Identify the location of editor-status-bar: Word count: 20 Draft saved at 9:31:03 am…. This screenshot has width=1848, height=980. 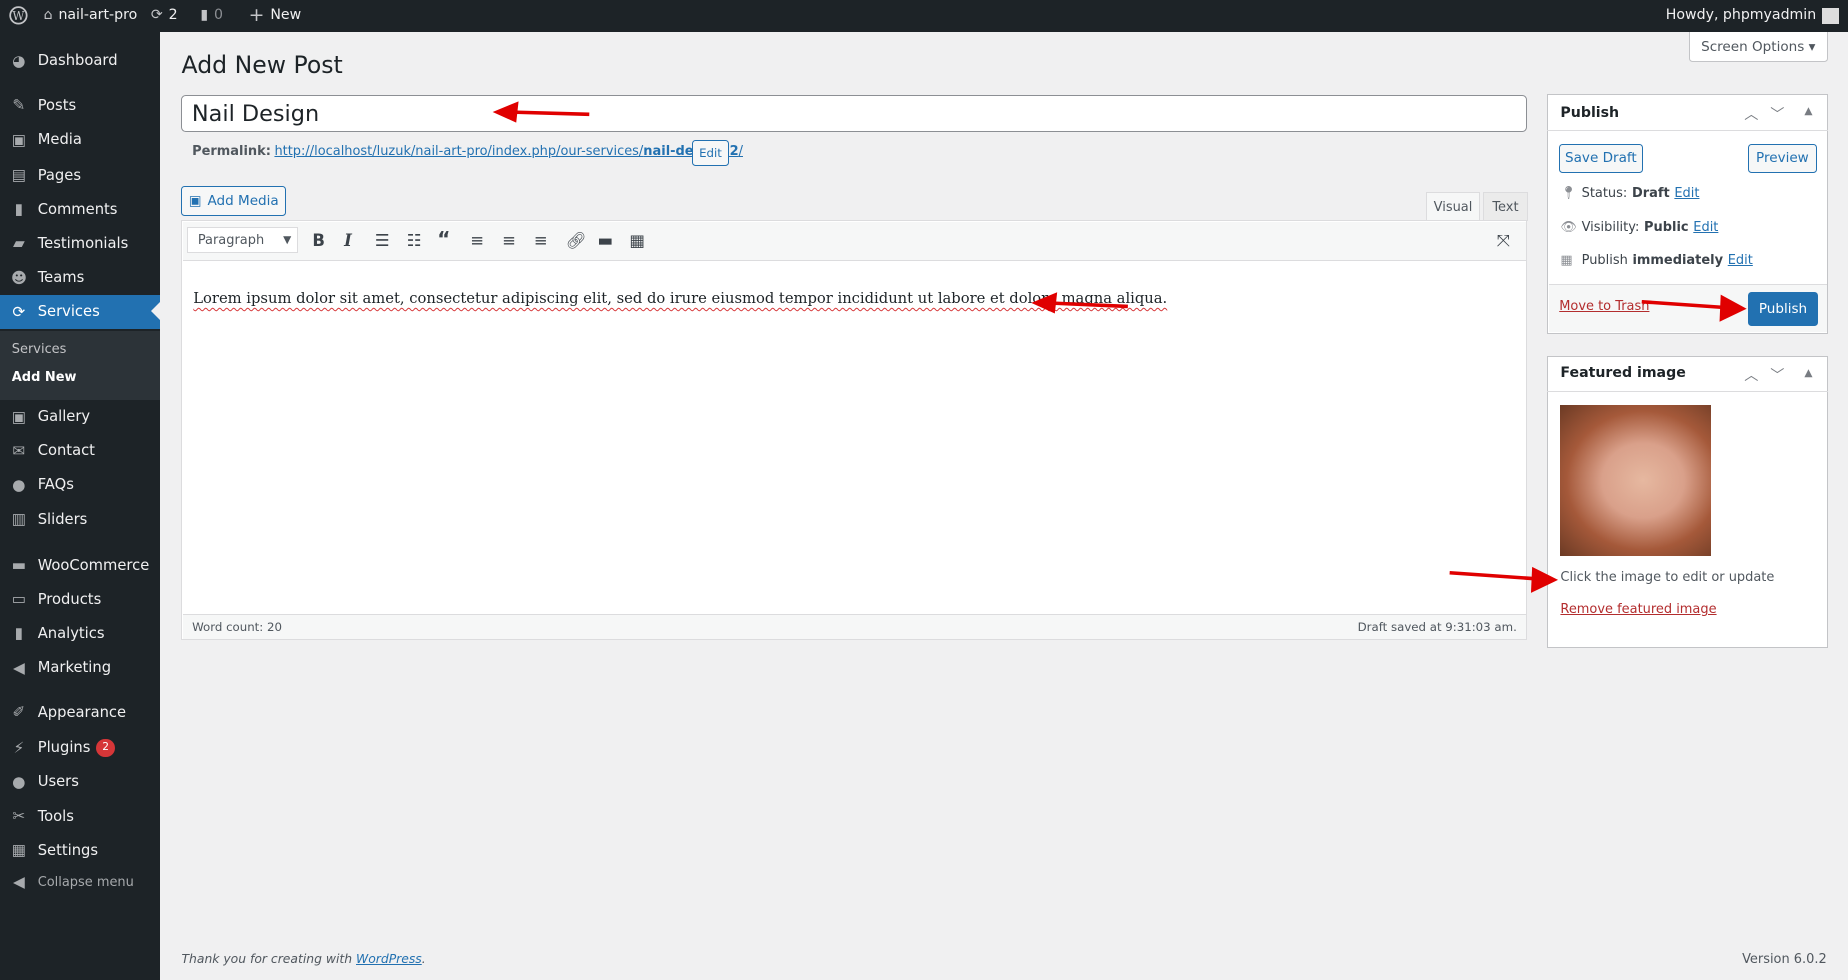
(854, 626).